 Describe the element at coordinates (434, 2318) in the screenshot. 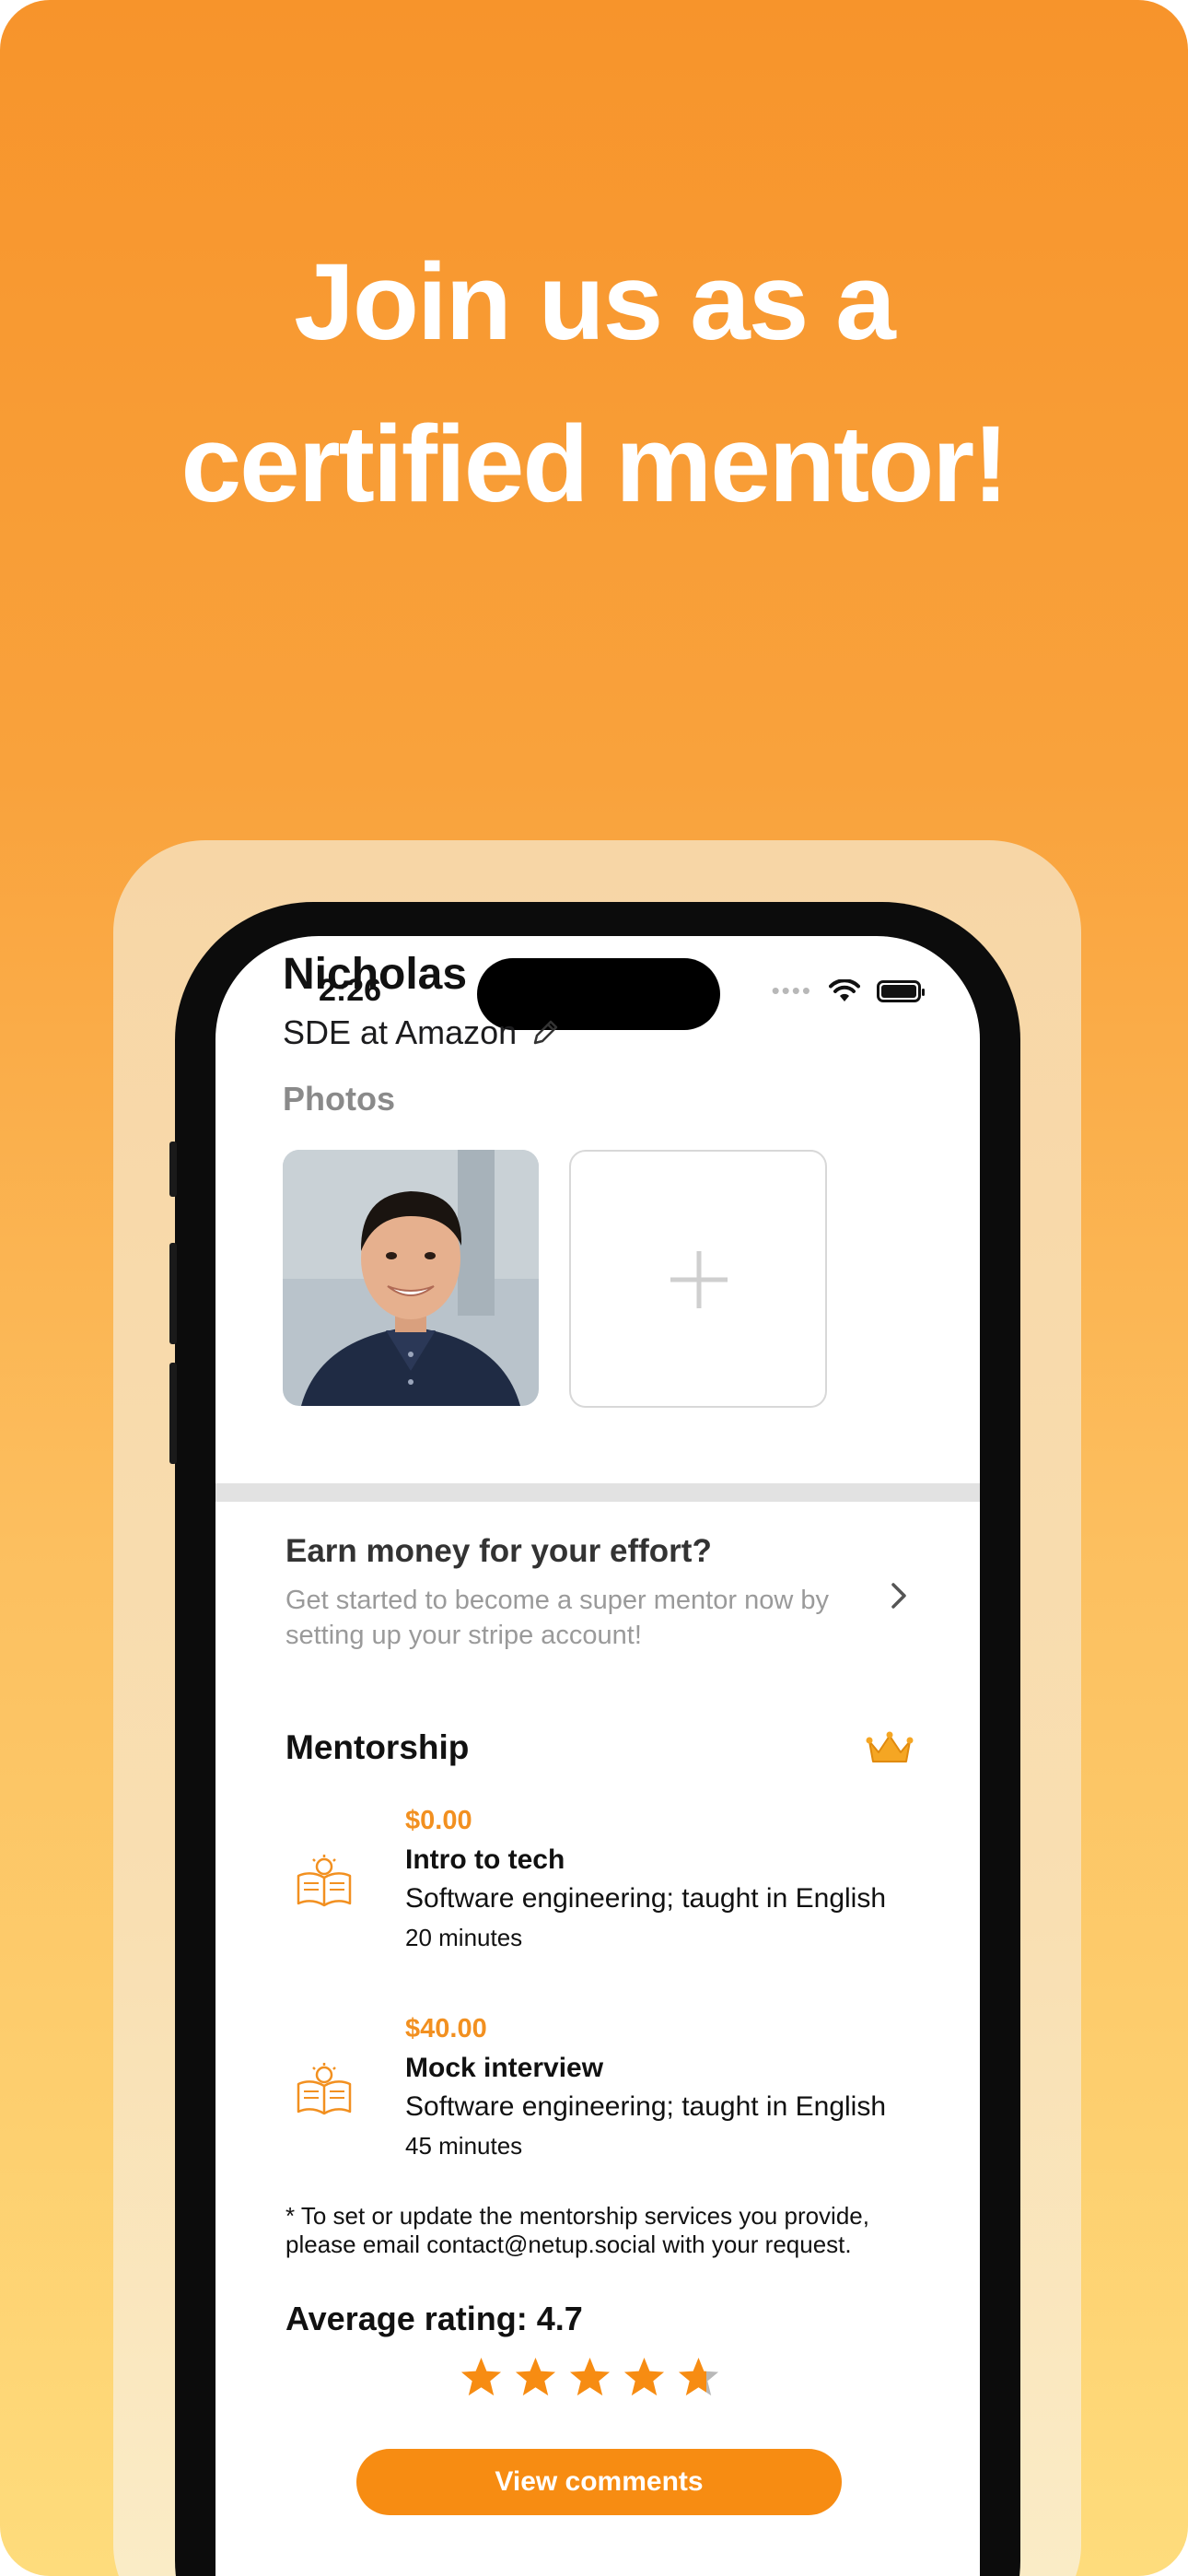

I see `average-rating: Average rating: 4.7` at that location.